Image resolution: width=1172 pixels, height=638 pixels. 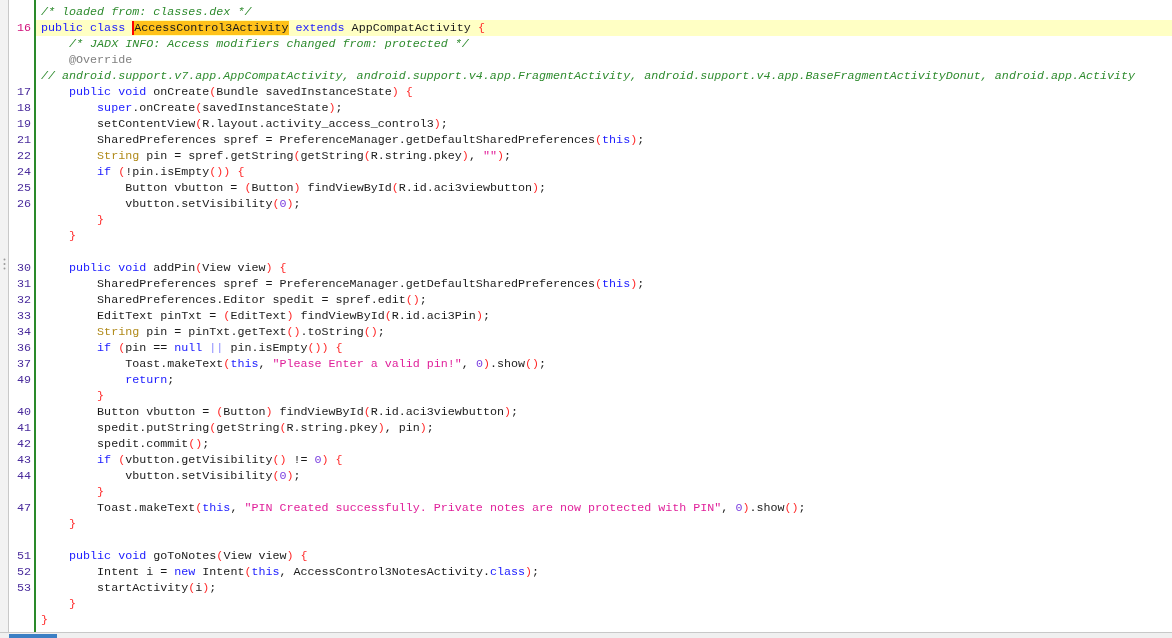 I want to click on line-number: 16, so click(x=23, y=28).